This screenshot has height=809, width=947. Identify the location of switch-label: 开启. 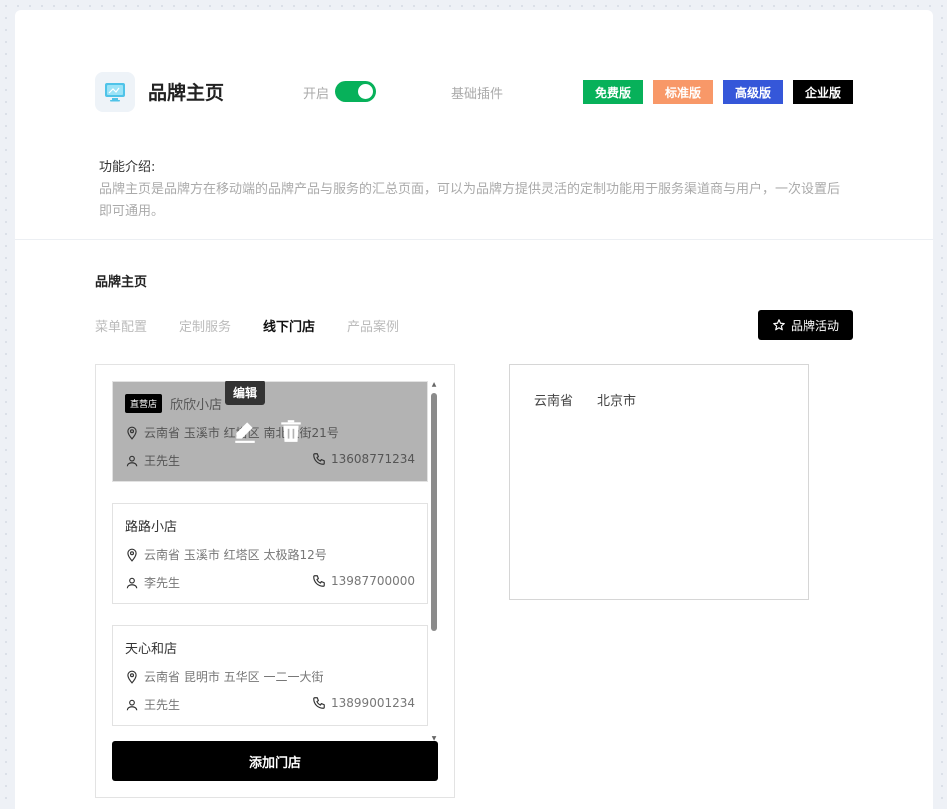
(316, 94).